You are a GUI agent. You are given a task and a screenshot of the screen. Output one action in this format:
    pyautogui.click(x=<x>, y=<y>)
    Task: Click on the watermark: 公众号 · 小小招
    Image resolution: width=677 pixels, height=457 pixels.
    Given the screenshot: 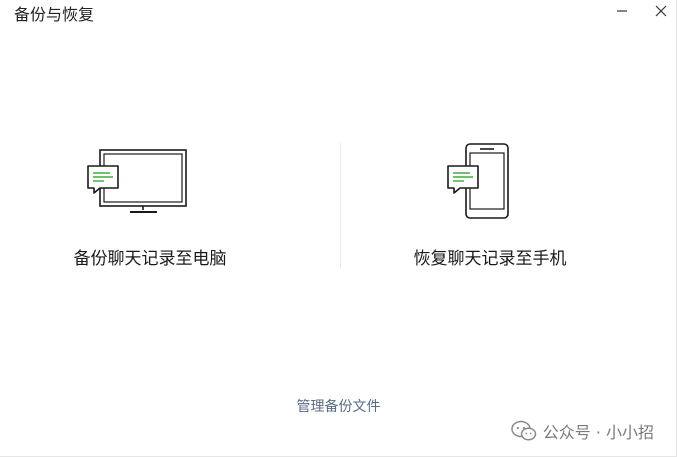 What is the action you would take?
    pyautogui.click(x=582, y=431)
    